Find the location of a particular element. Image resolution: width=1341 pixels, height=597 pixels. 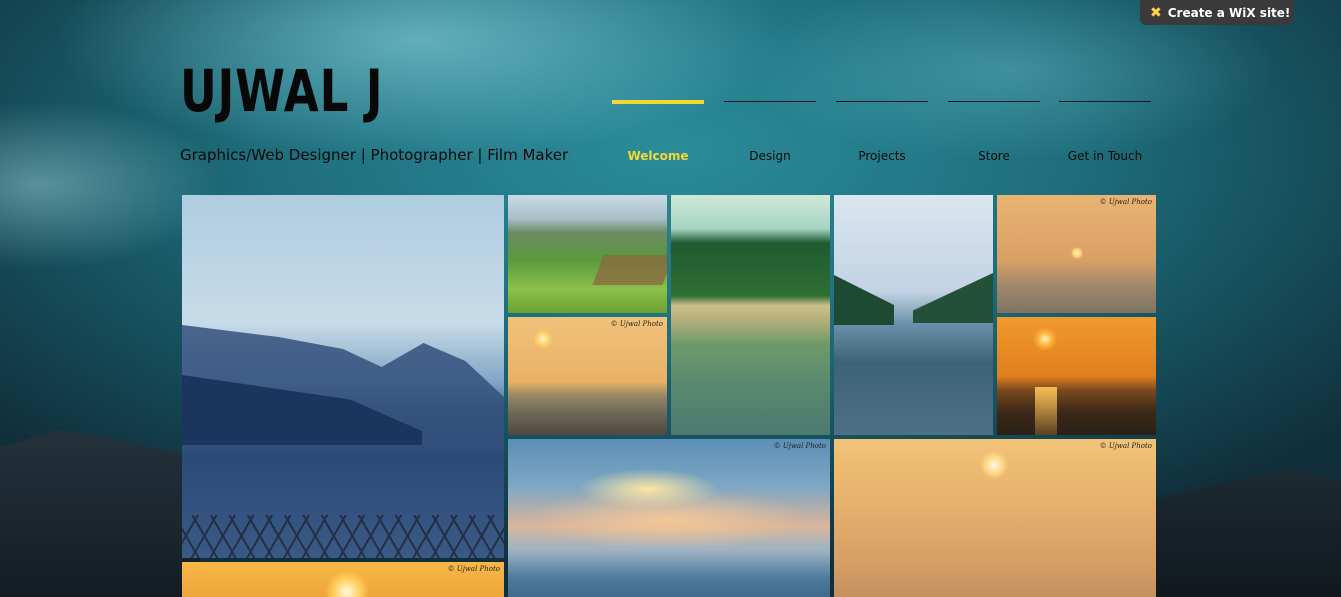

nav-item-get-in-touch: Get in Touch is located at coordinates (1105, 133).